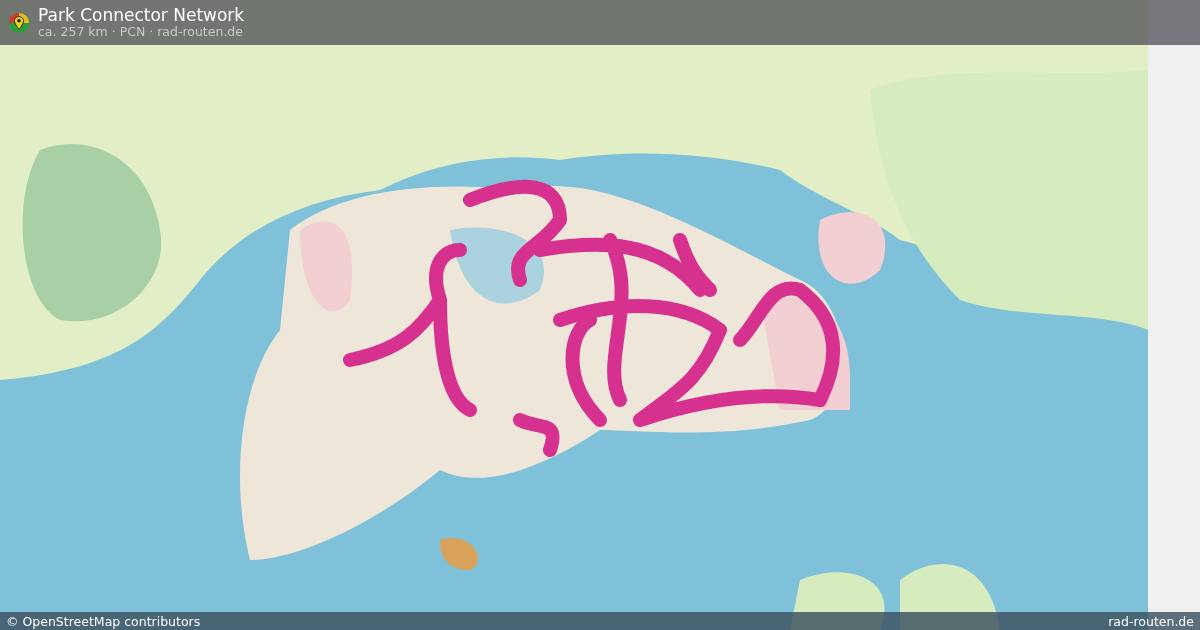 The height and width of the screenshot is (630, 1200). I want to click on map-title: Park Connector Network, so click(141, 15).